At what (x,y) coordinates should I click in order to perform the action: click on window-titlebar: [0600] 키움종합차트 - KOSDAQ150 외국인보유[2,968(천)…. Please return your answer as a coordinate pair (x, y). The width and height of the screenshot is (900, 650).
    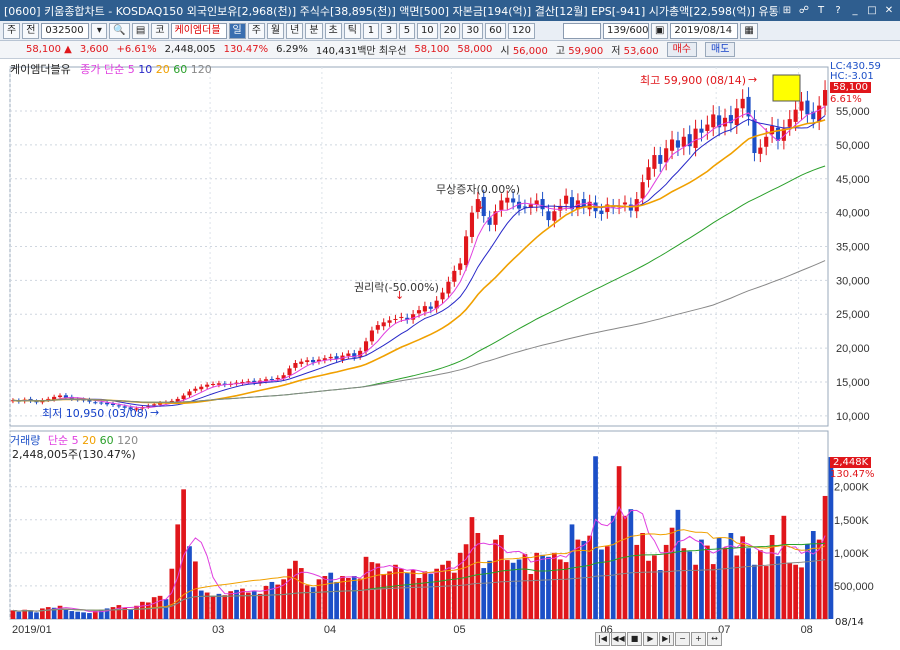
    Looking at the image, I should click on (450, 10).